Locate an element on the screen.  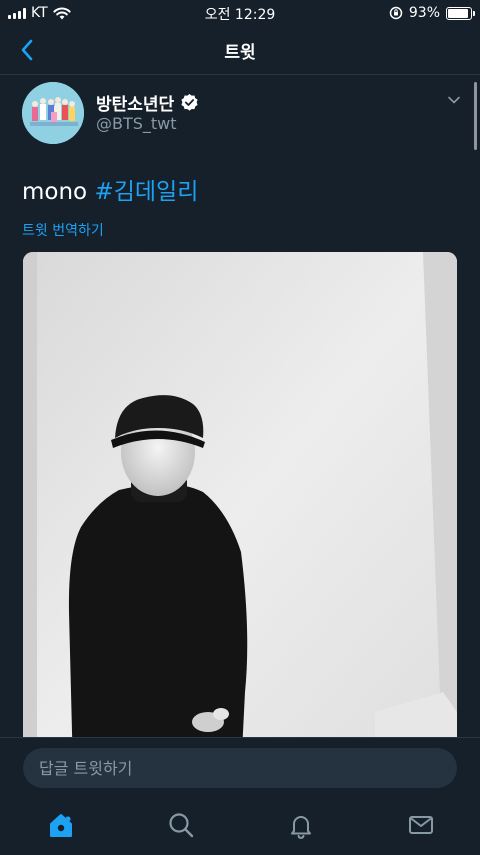
mail-icon is located at coordinates (421, 825).